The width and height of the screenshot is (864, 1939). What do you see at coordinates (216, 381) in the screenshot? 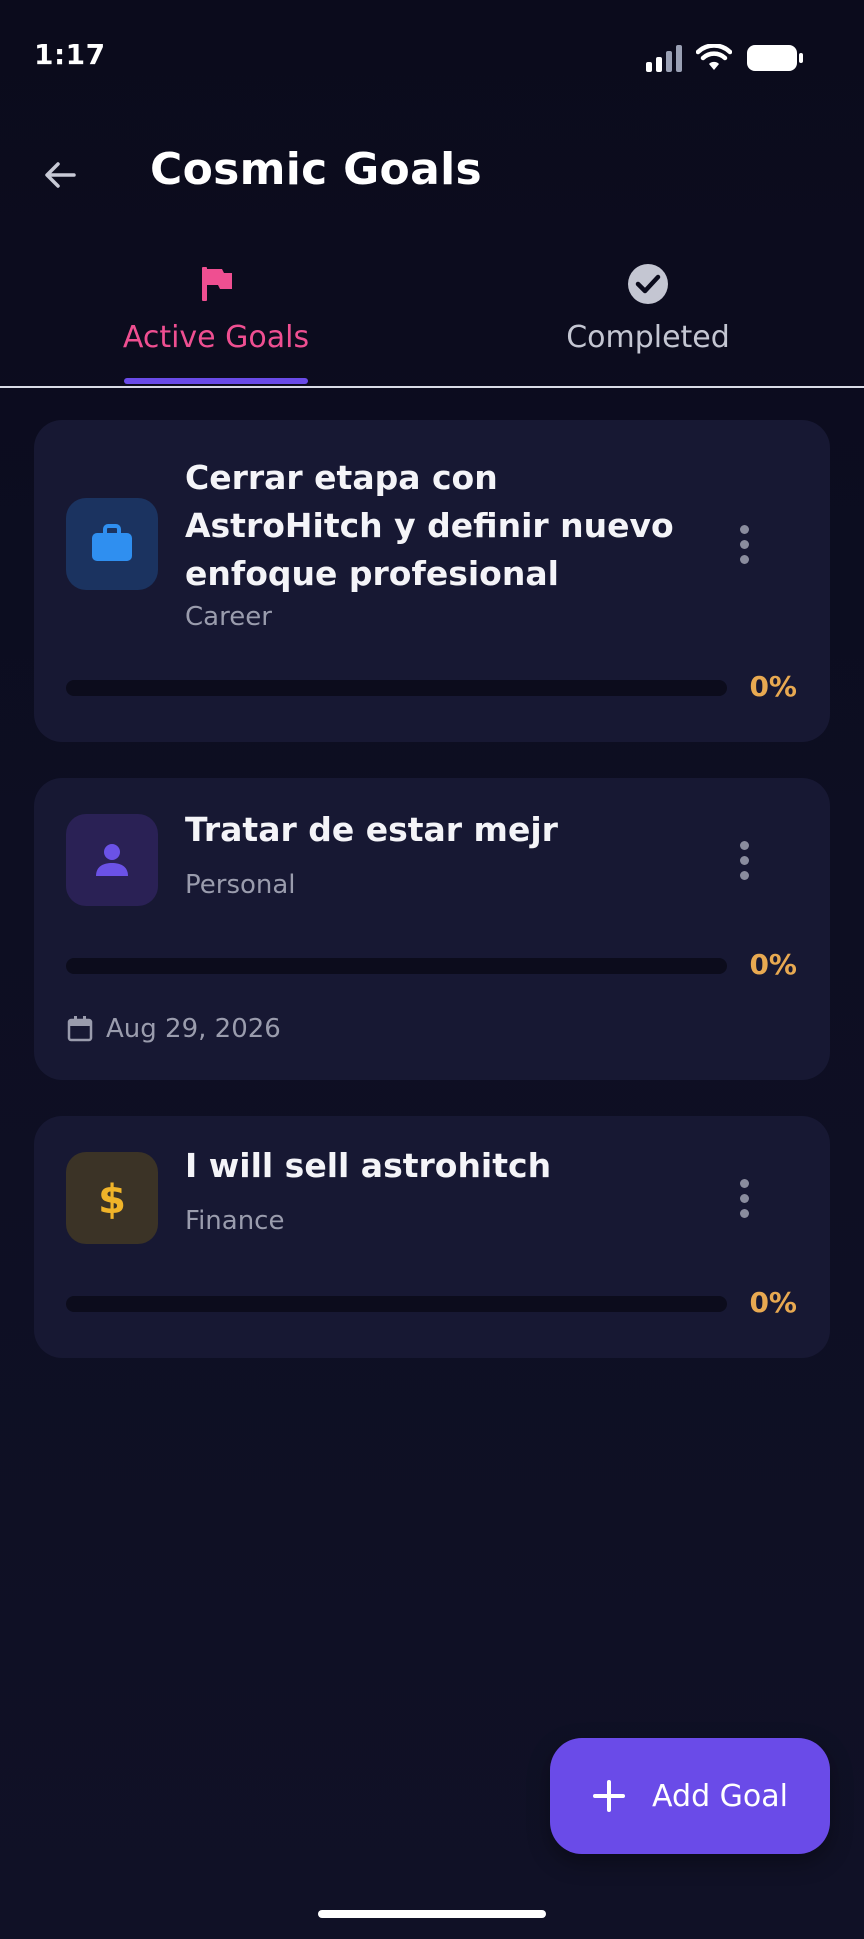
I see `active-tab-indicator` at bounding box center [216, 381].